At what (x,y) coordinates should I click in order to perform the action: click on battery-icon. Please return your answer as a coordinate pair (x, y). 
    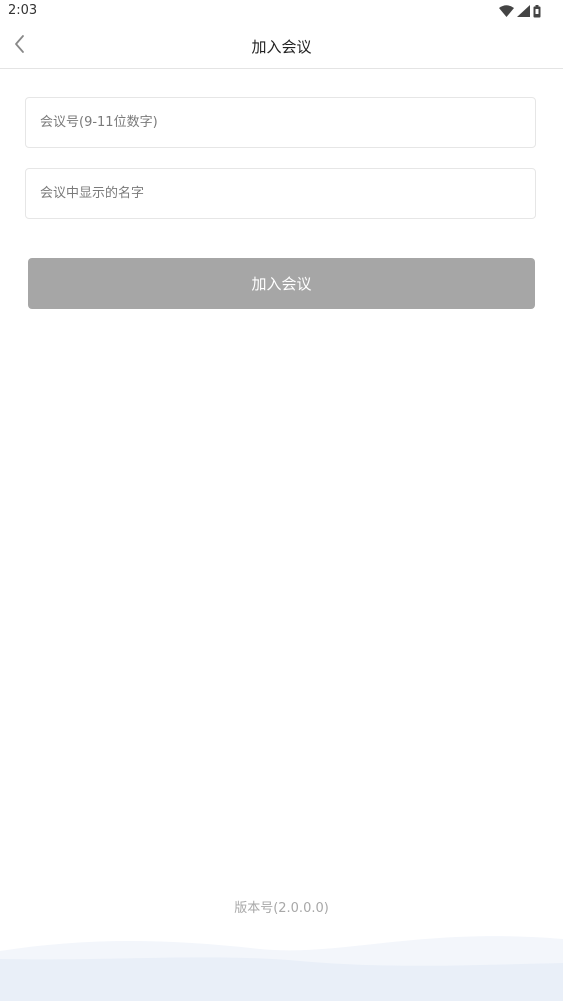
    Looking at the image, I should click on (537, 11).